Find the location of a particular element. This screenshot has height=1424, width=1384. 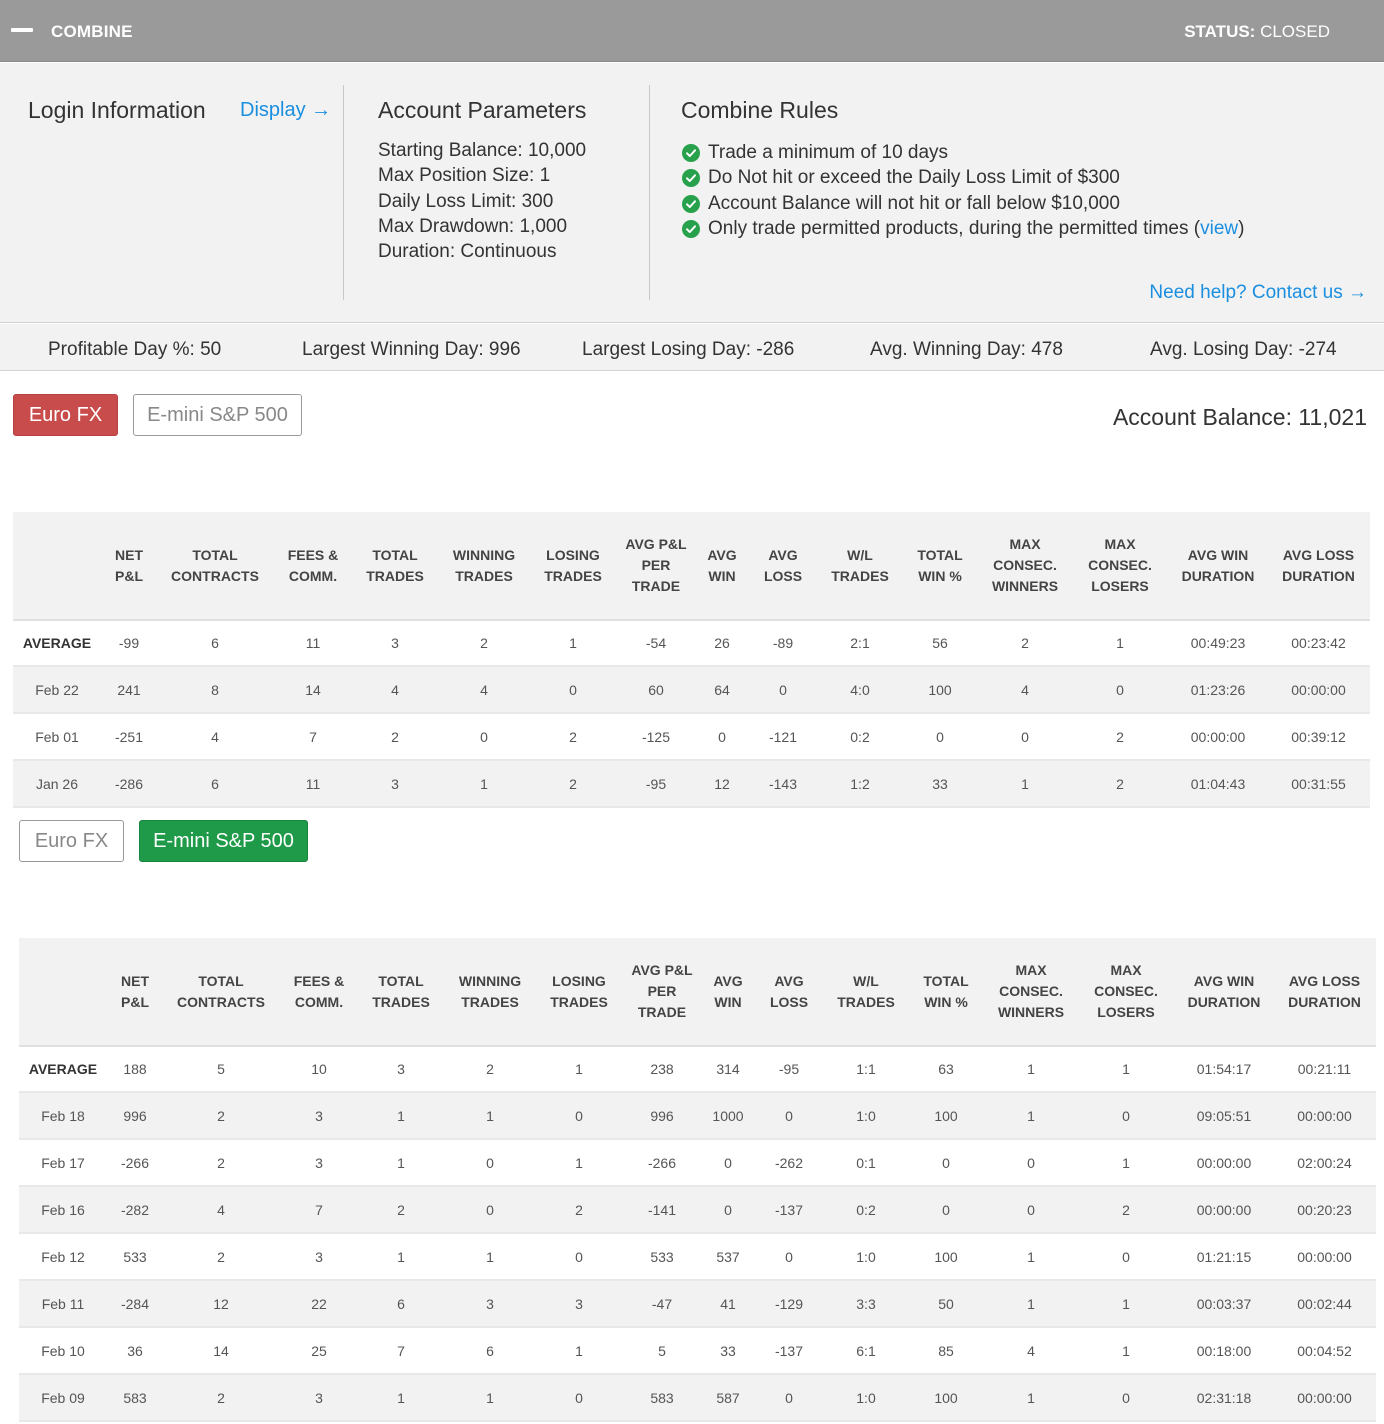

table-cell: -89 is located at coordinates (783, 643).